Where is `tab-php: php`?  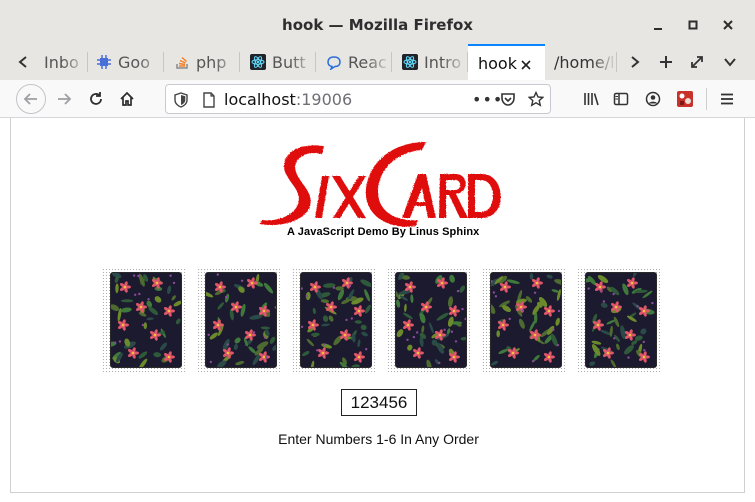
tab-php: php is located at coordinates (202, 62).